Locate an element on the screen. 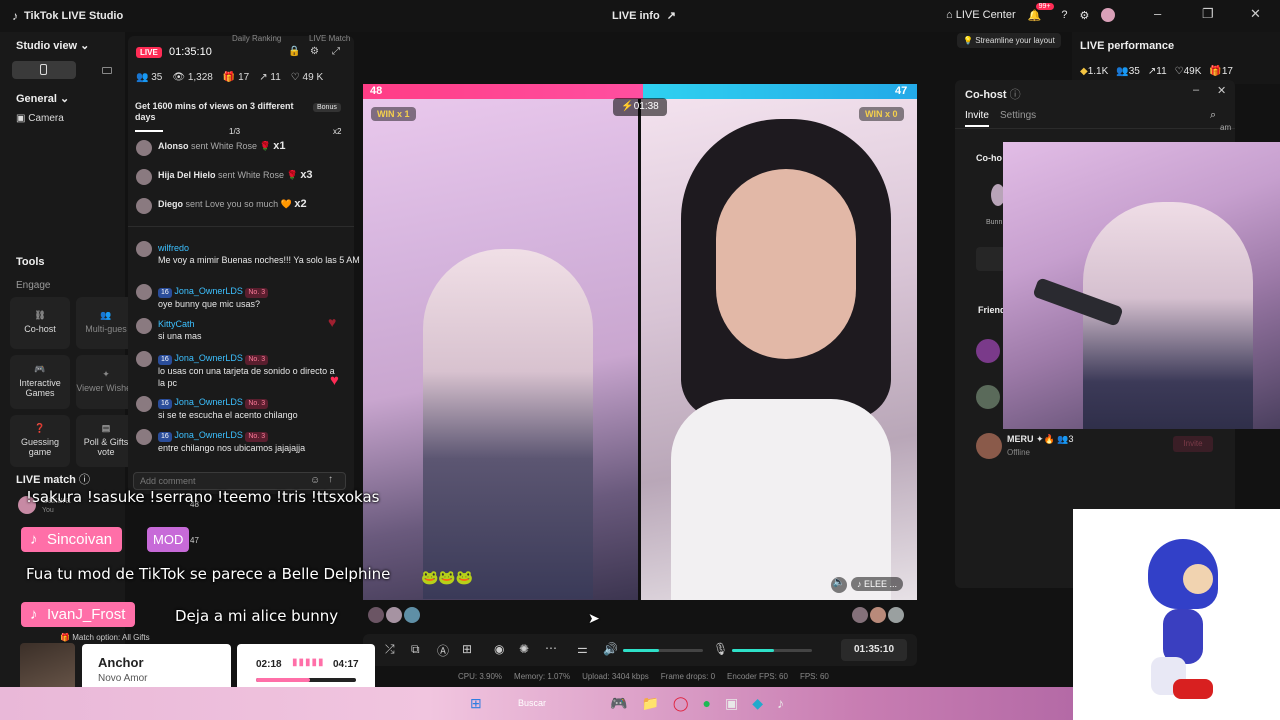 This screenshot has height=720, width=1280. notification-icon: 🔔 99+ is located at coordinates (1041, 12).